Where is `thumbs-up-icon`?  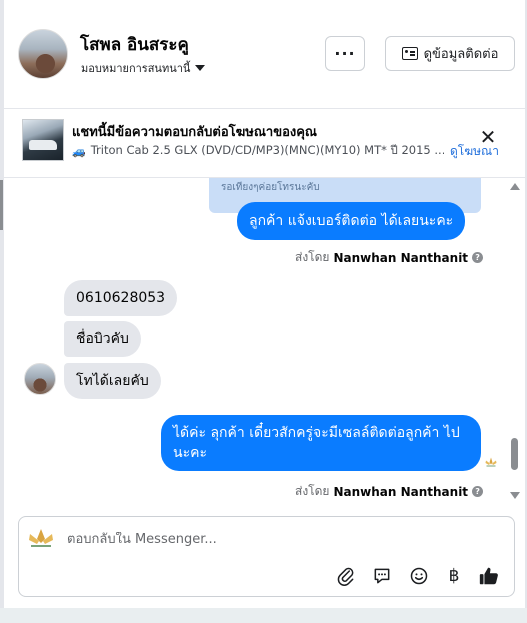 thumbs-up-icon is located at coordinates (489, 576).